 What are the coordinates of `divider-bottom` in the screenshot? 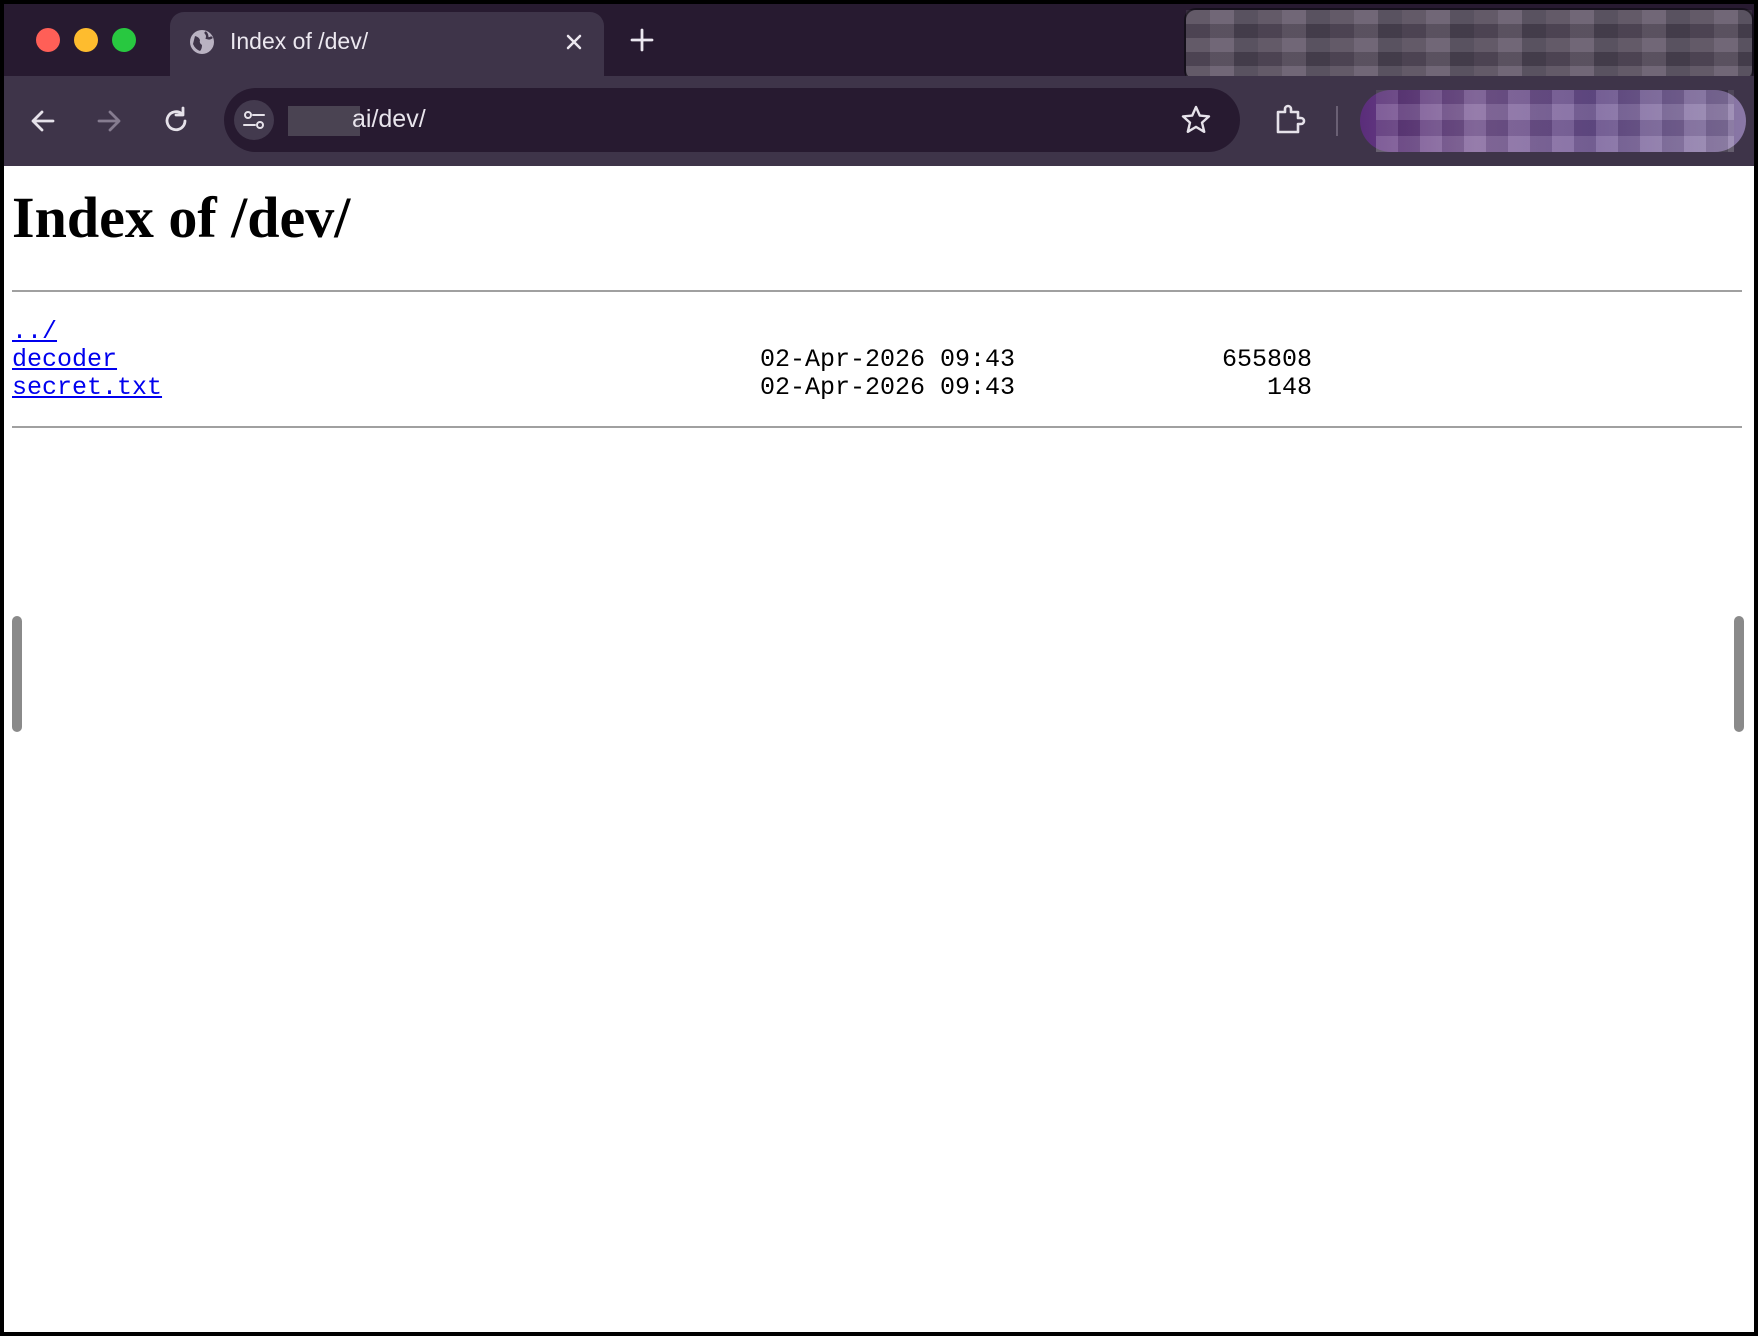 It's located at (877, 427).